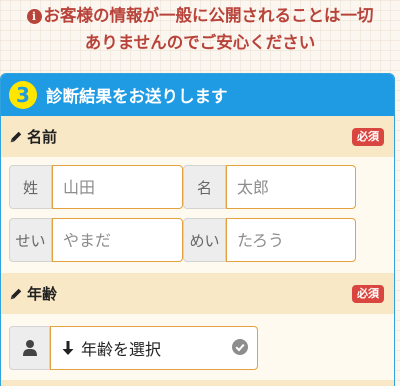 This screenshot has height=386, width=400. I want to click on surname-kana-addon: せい, so click(30, 240).